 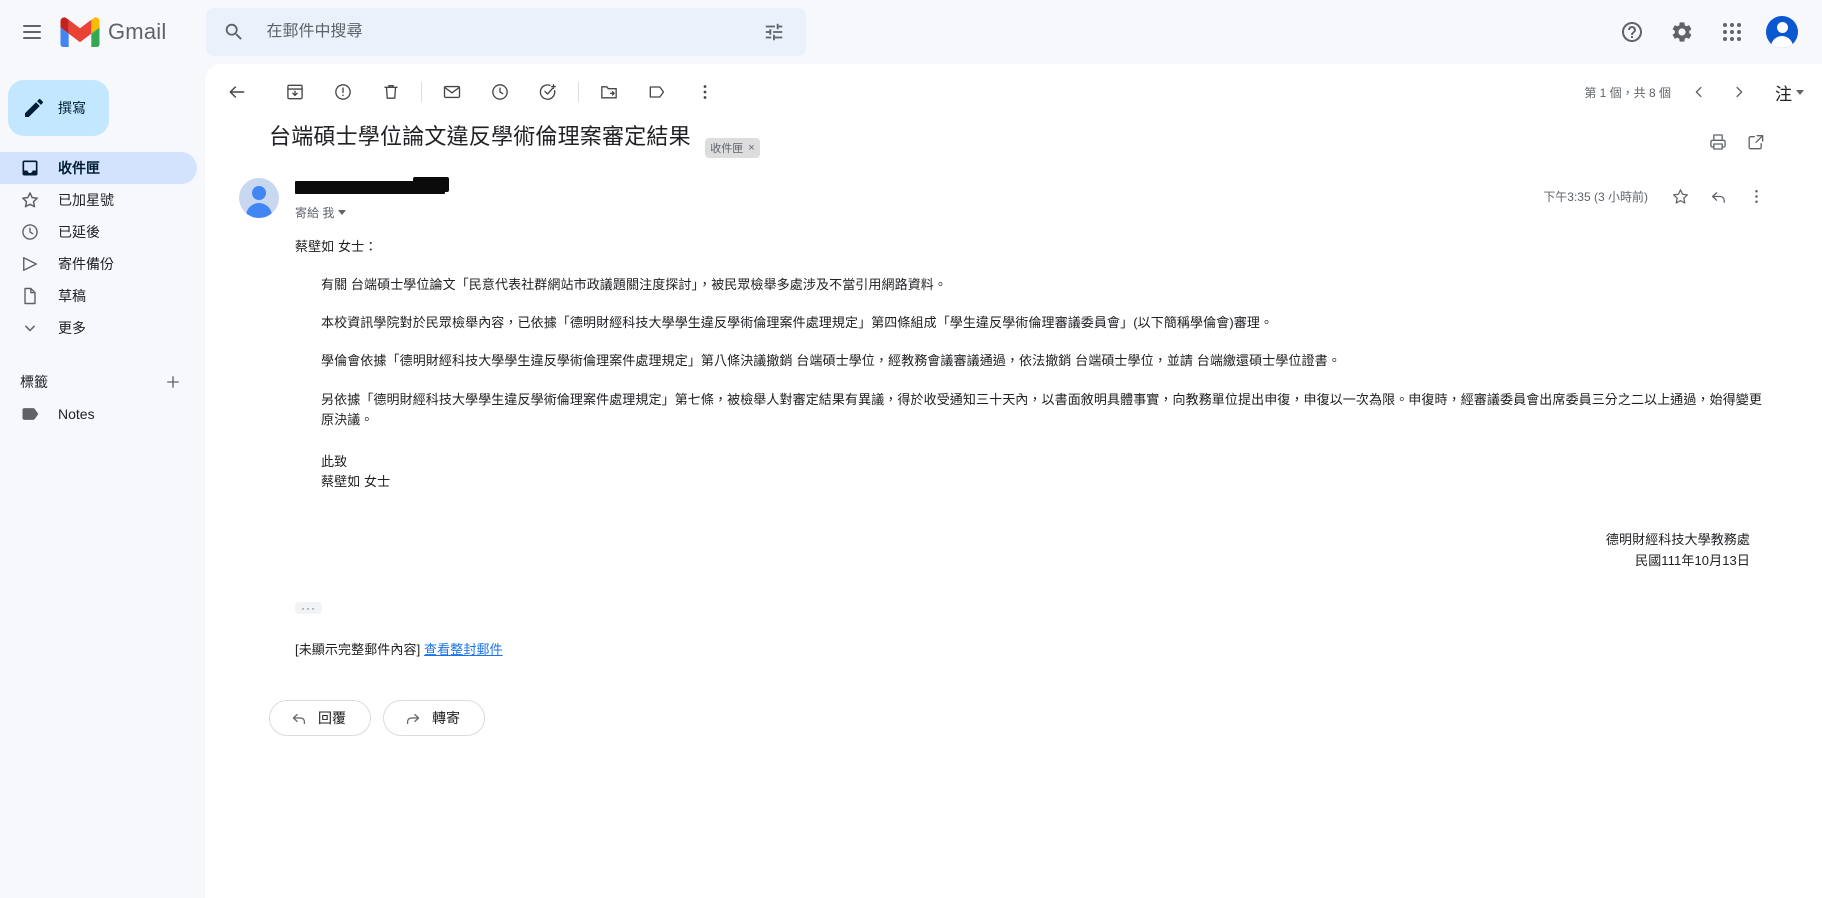 I want to click on archive-icon, so click(x=295, y=92).